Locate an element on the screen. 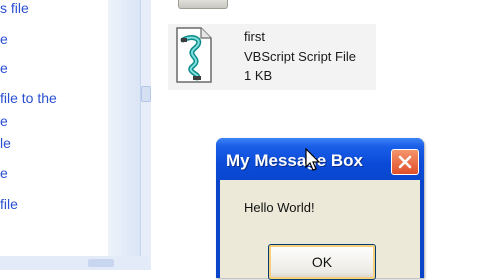  file-type: VBScript Script File is located at coordinates (300, 56).